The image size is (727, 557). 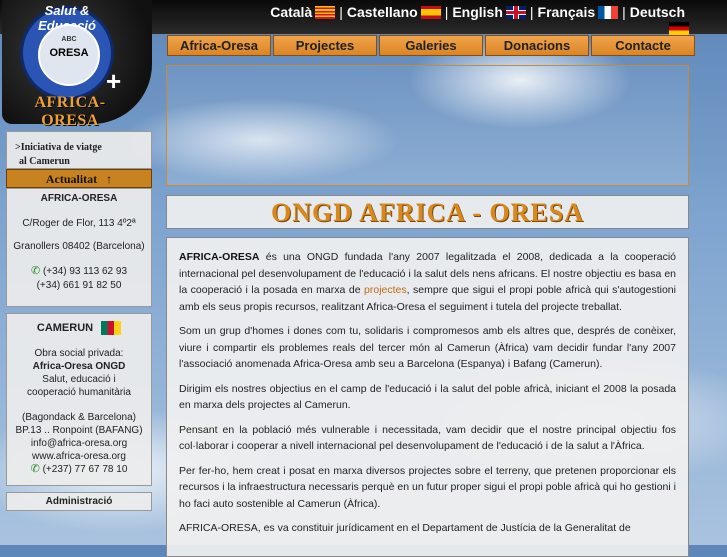 I want to click on catalonia-flag-icon, so click(x=325, y=12).